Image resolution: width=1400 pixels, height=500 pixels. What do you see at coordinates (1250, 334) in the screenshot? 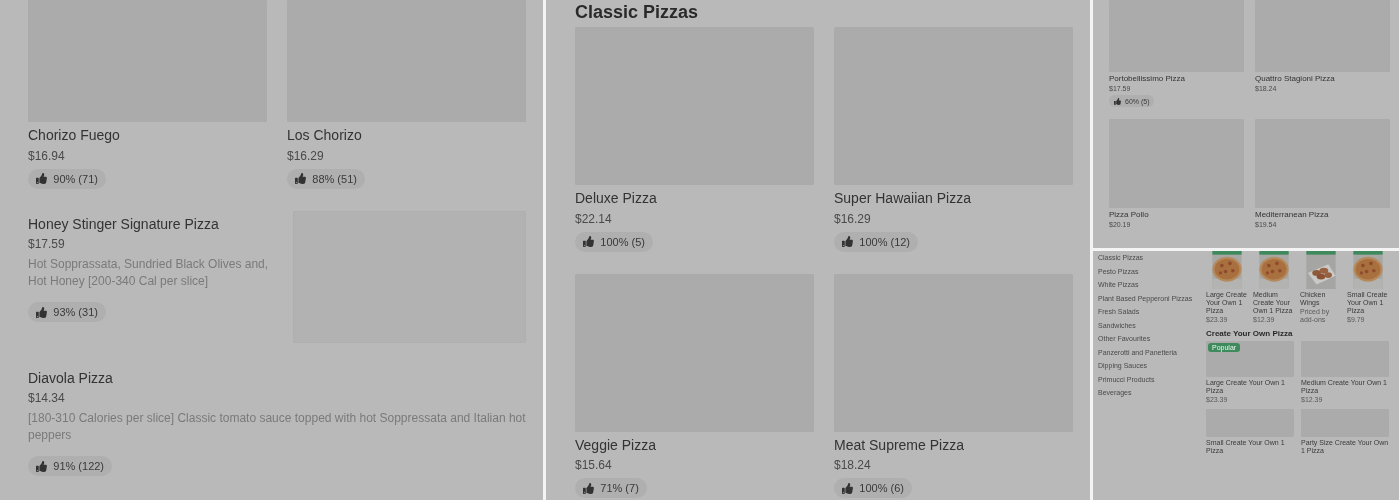
I see `section-heading: Create Your Own Pizza` at bounding box center [1250, 334].